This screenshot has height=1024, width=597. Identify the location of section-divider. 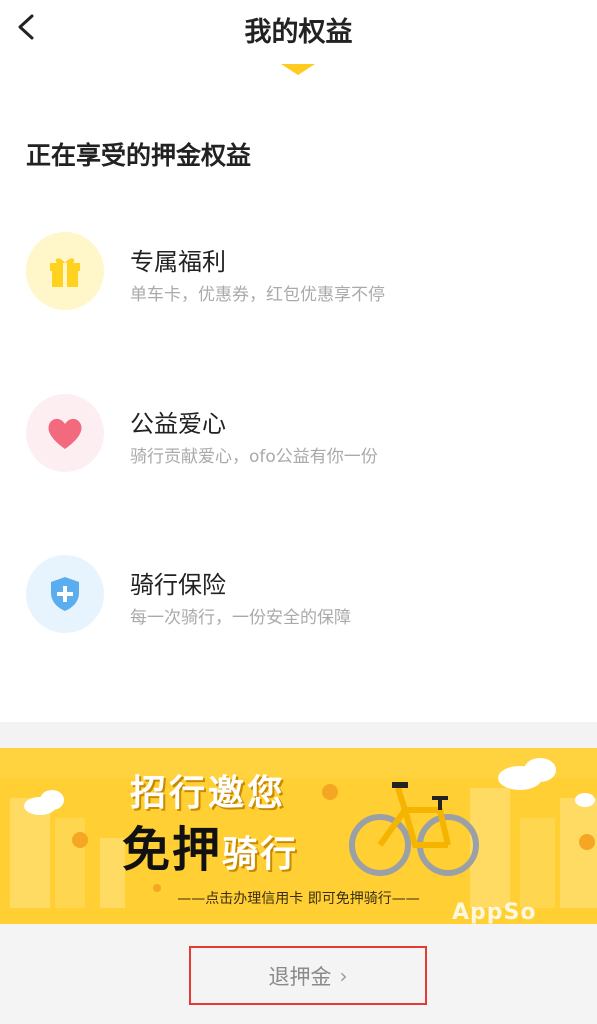
(298, 735).